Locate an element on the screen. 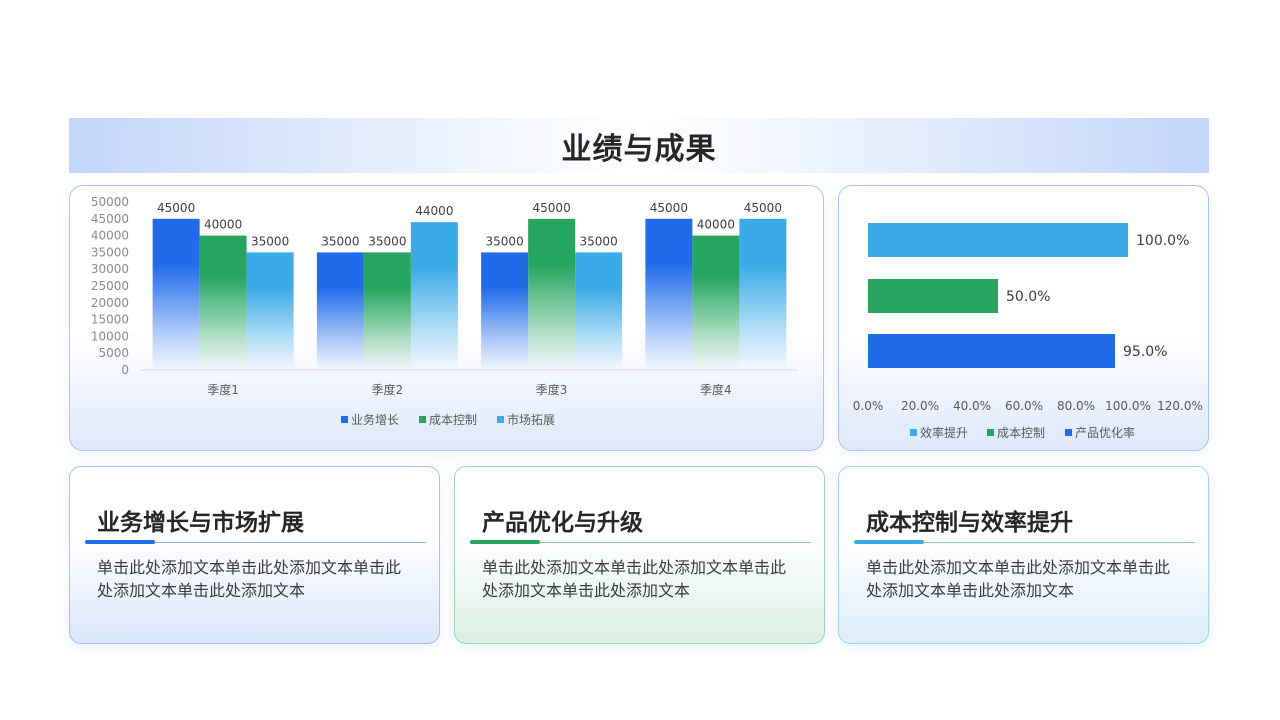  x-tick-label: 季度3 is located at coordinates (552, 389).